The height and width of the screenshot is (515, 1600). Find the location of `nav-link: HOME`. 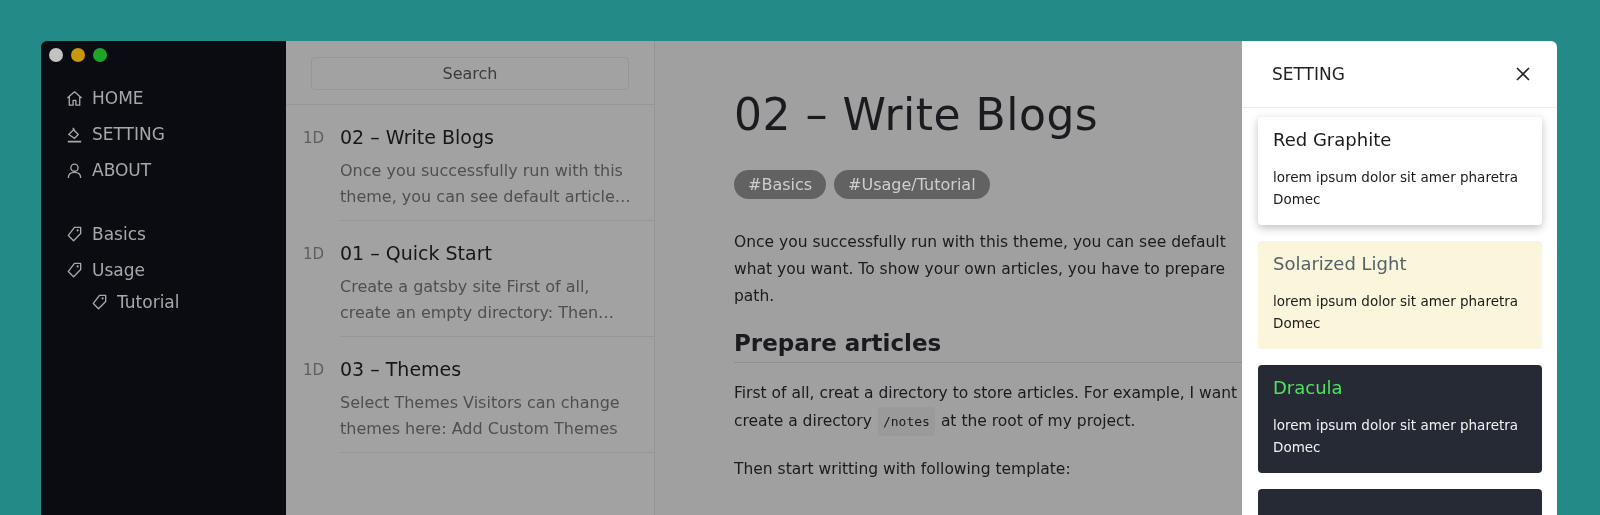

nav-link: HOME is located at coordinates (175, 98).